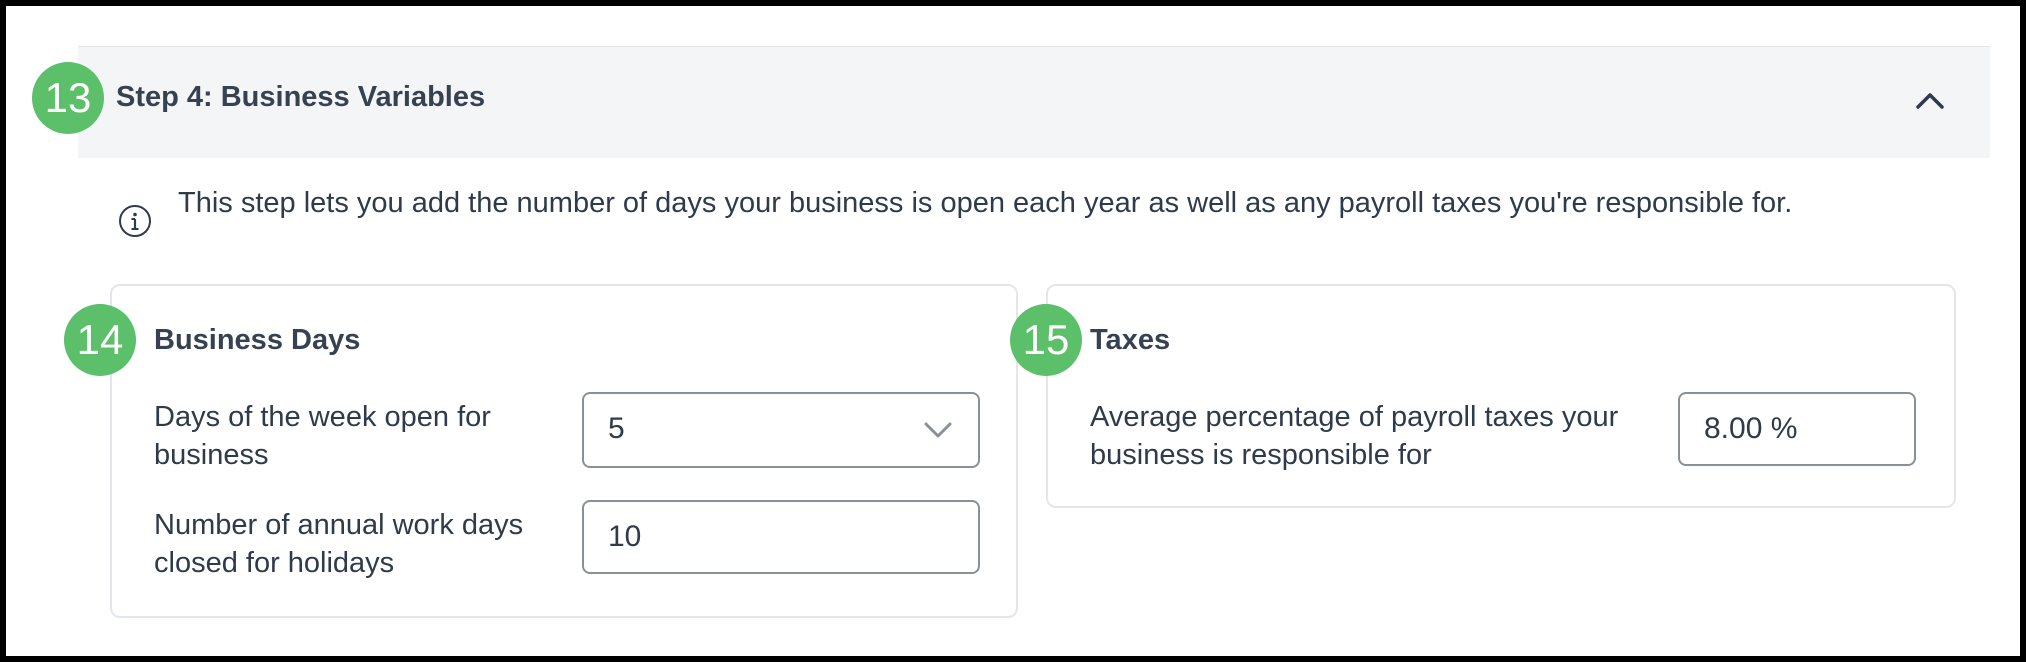  Describe the element at coordinates (257, 340) in the screenshot. I see `business-days-title: Business Days` at that location.